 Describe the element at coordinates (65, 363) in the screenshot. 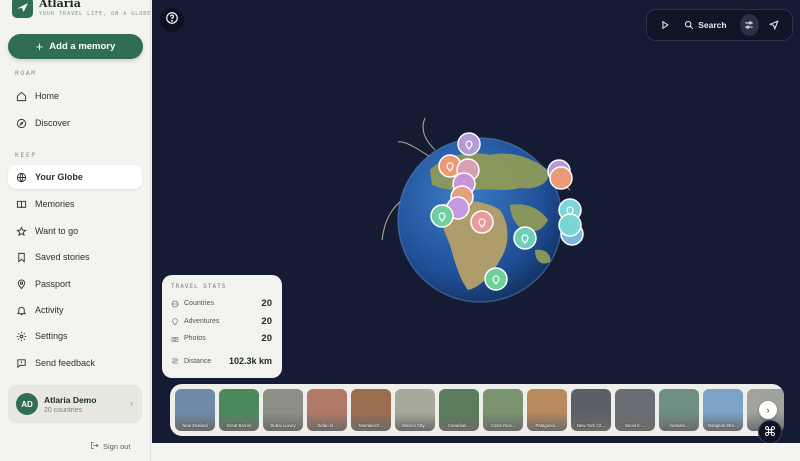

I see `nav-item-label: Send feedback` at that location.